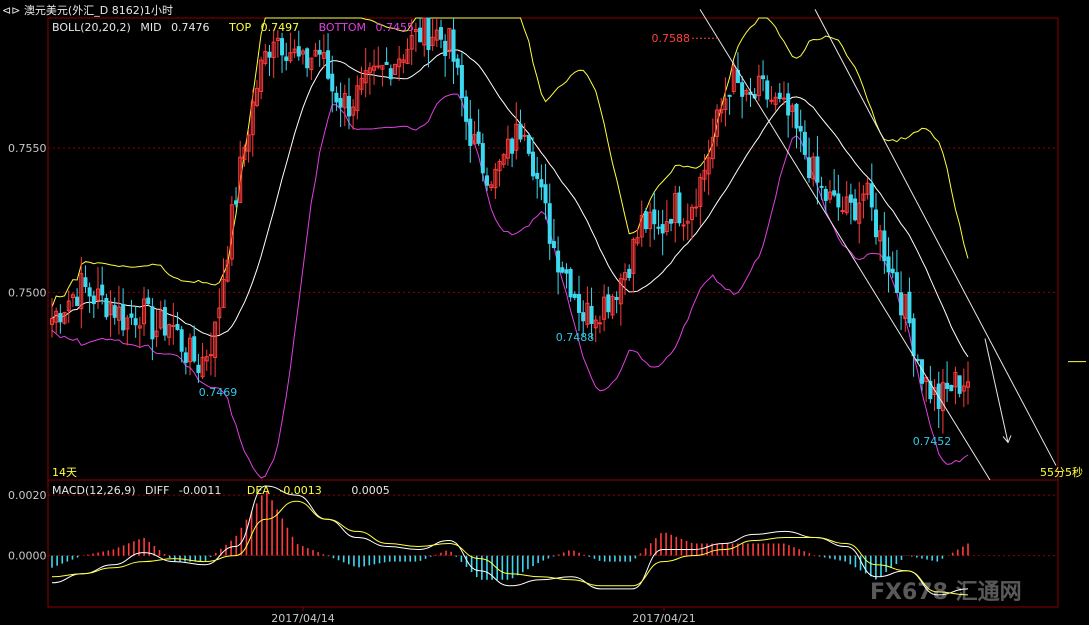  I want to click on boll-bottom-label: BOTTOM, so click(342, 27).